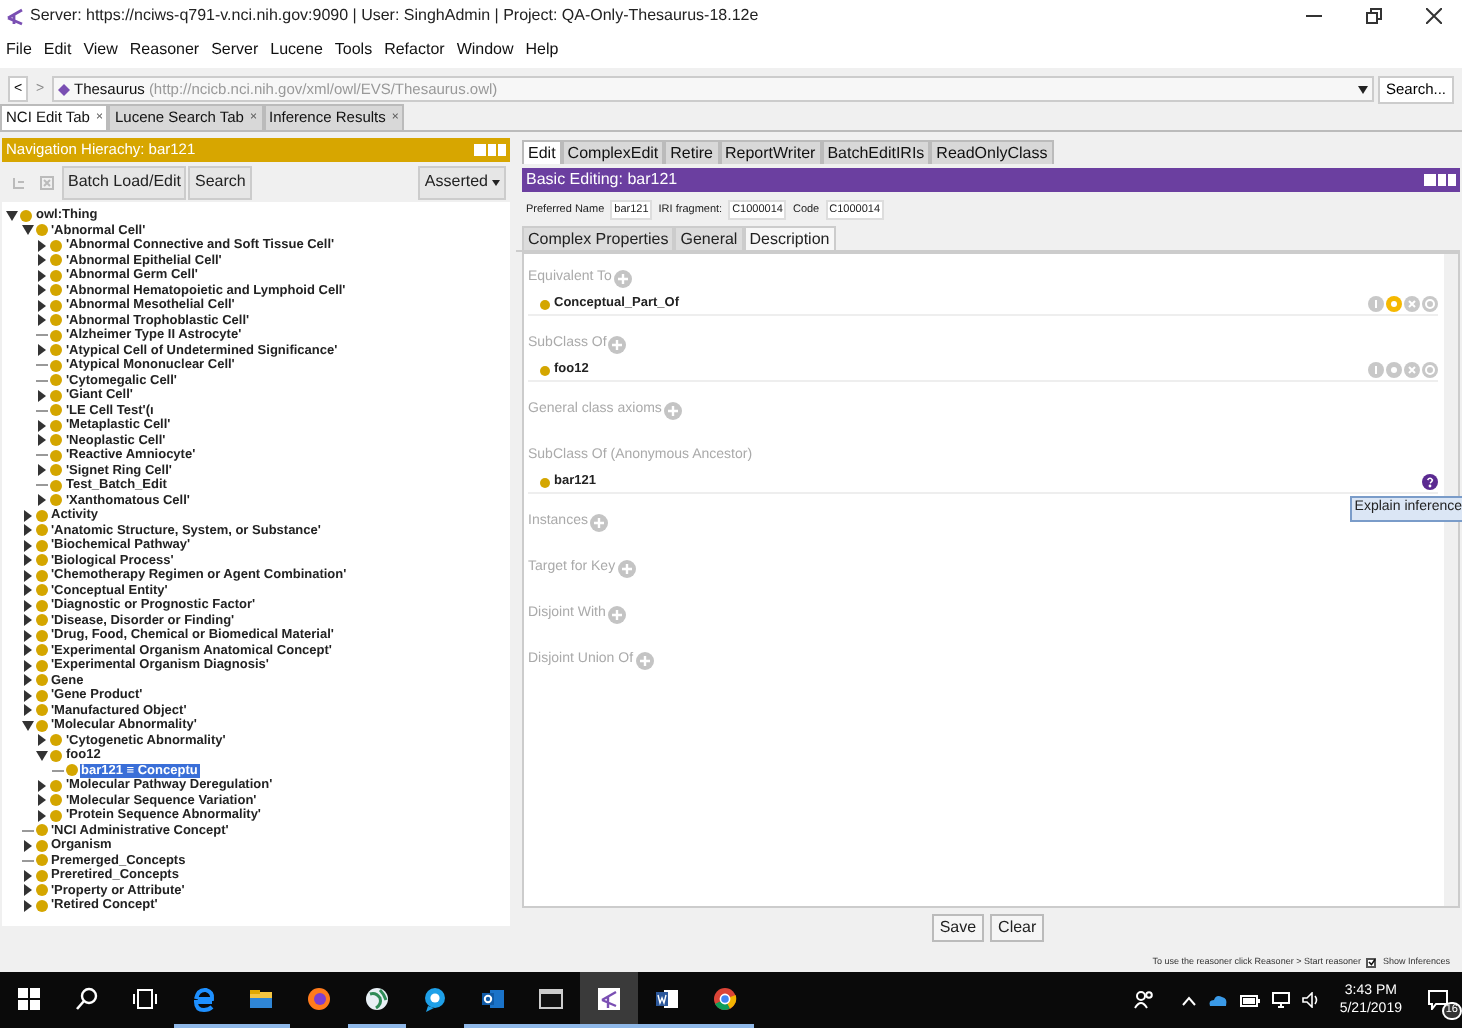 The image size is (1462, 1028). What do you see at coordinates (770, 152) in the screenshot?
I see `editor-tab: ReportWriter` at bounding box center [770, 152].